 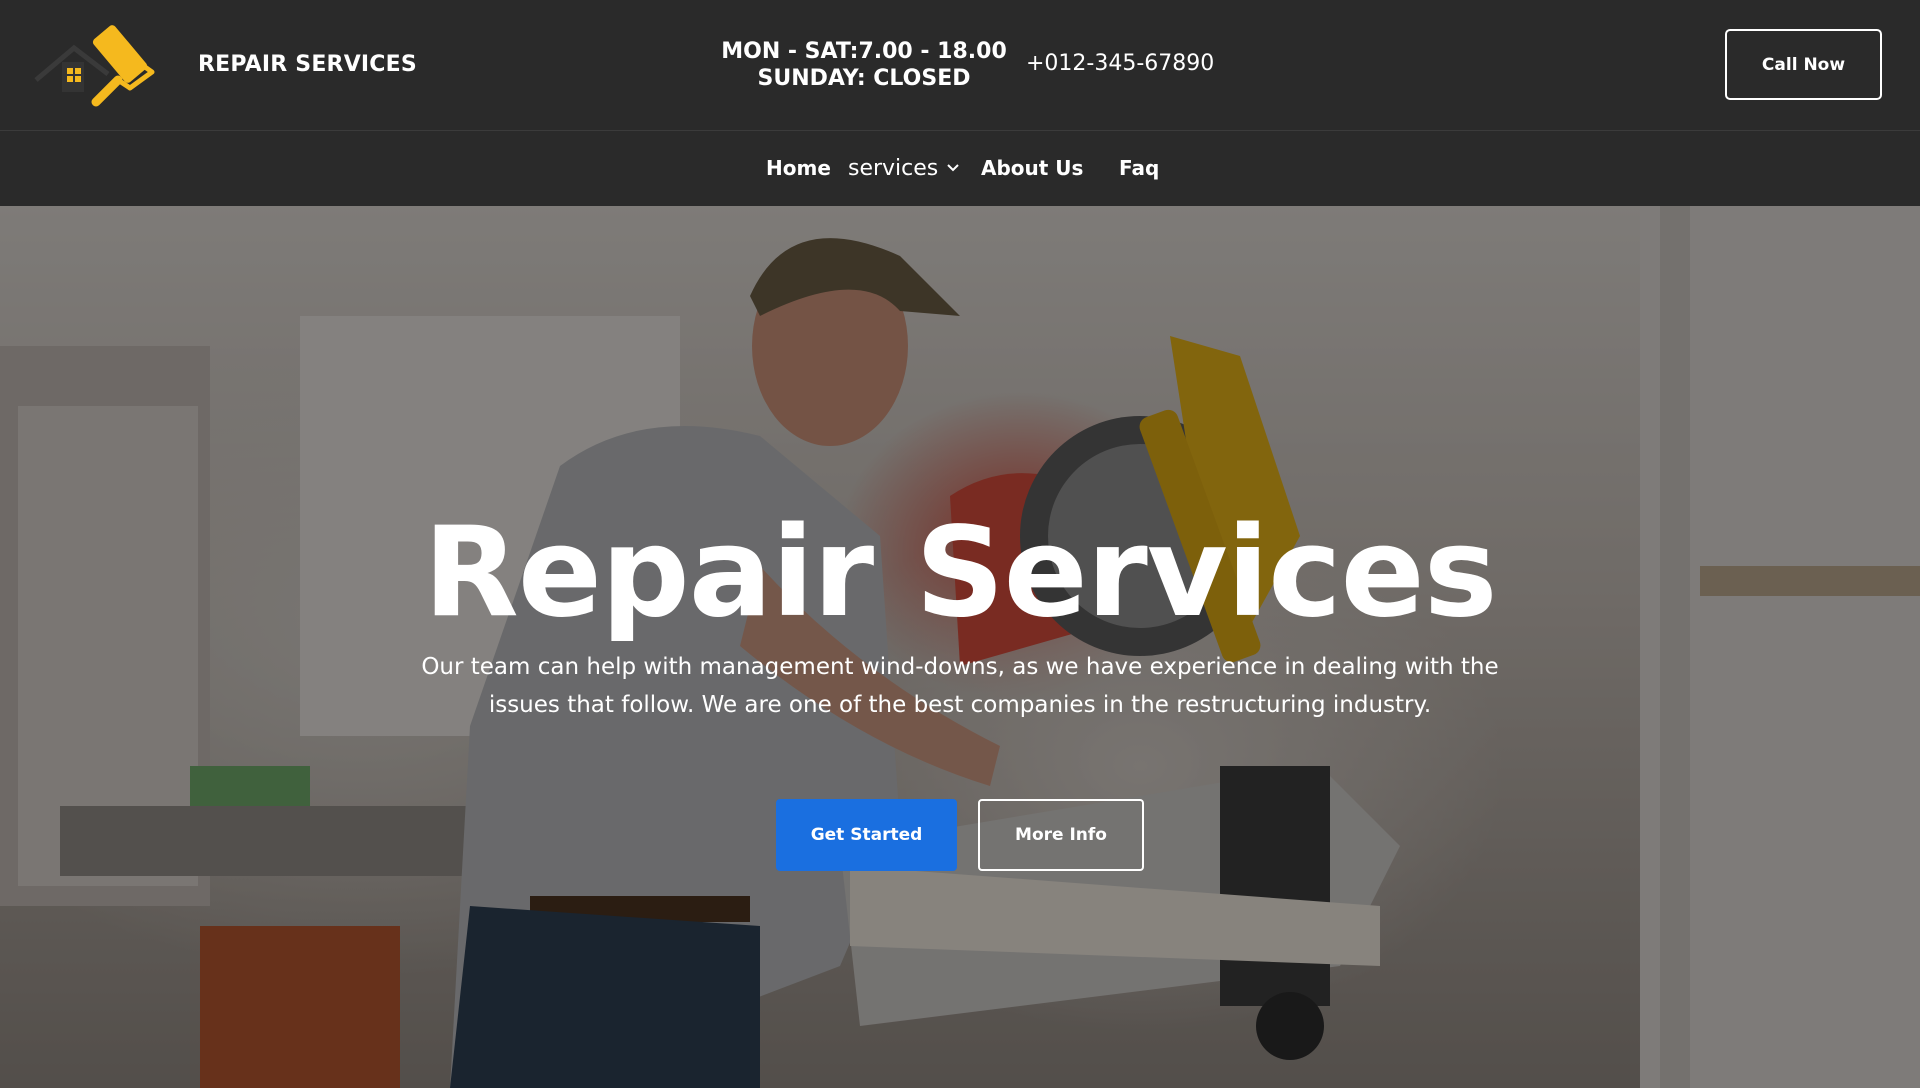 I want to click on nav-item-label: services, so click(x=893, y=168).